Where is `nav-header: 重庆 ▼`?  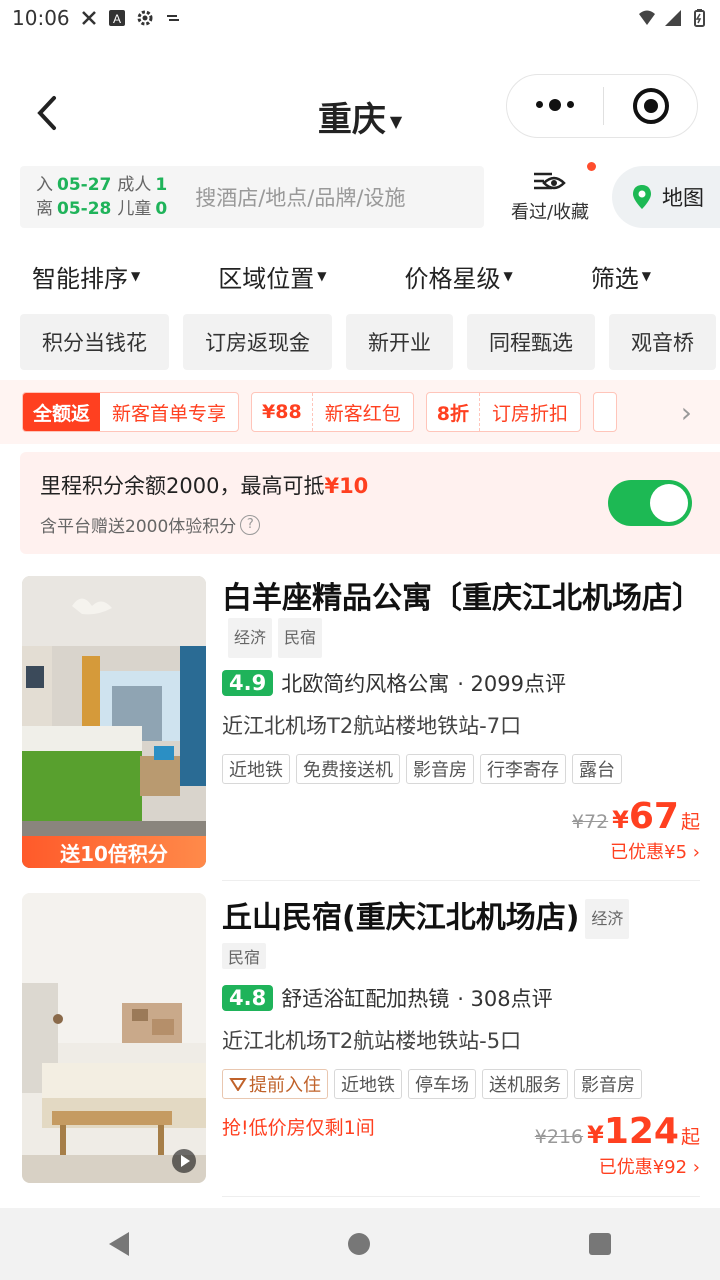 nav-header: 重庆 ▼ is located at coordinates (360, 115).